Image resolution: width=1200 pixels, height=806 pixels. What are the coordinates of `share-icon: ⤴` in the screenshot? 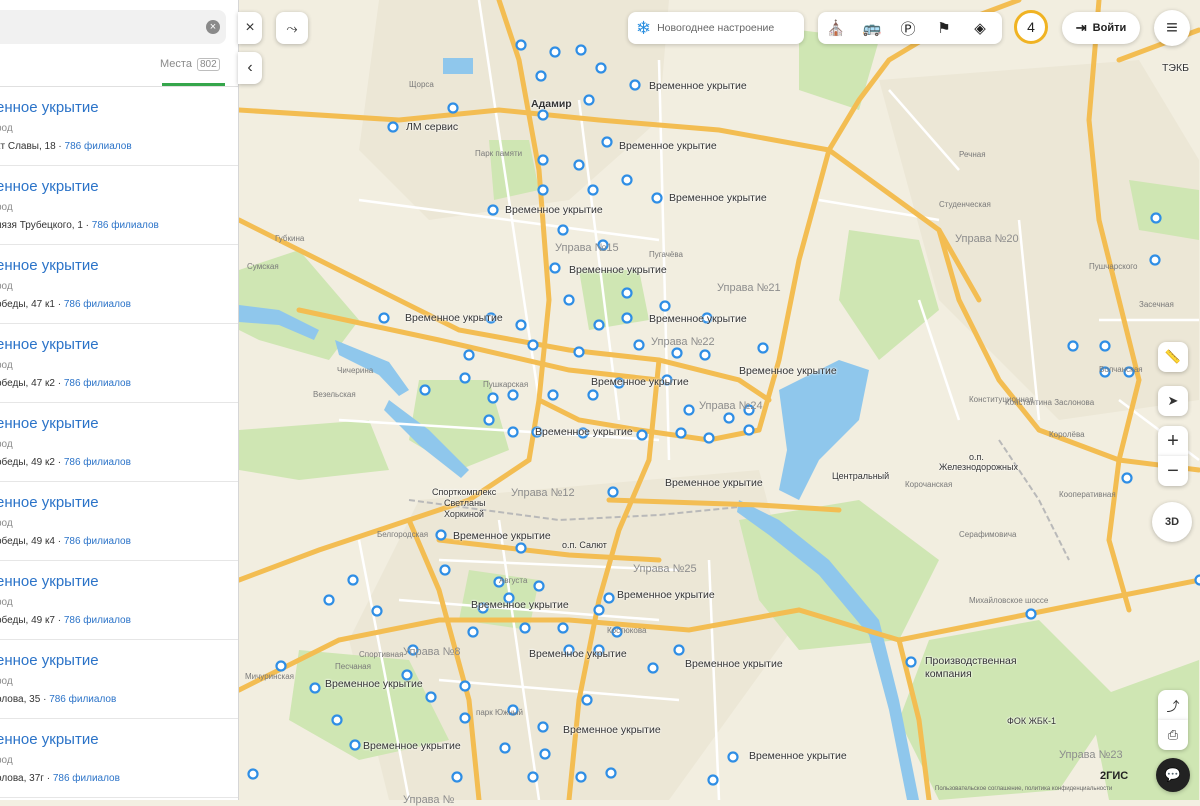 It's located at (1173, 705).